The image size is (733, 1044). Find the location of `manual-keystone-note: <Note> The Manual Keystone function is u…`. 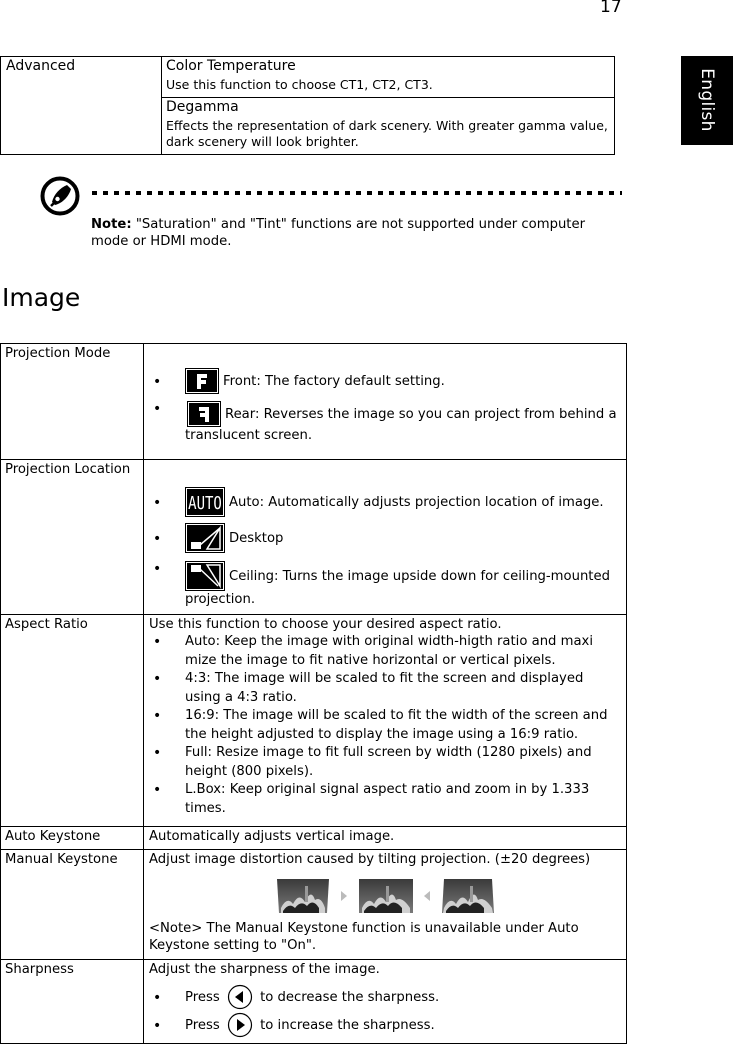

manual-keystone-note: <Note> The Manual Keystone function is u… is located at coordinates (364, 937).